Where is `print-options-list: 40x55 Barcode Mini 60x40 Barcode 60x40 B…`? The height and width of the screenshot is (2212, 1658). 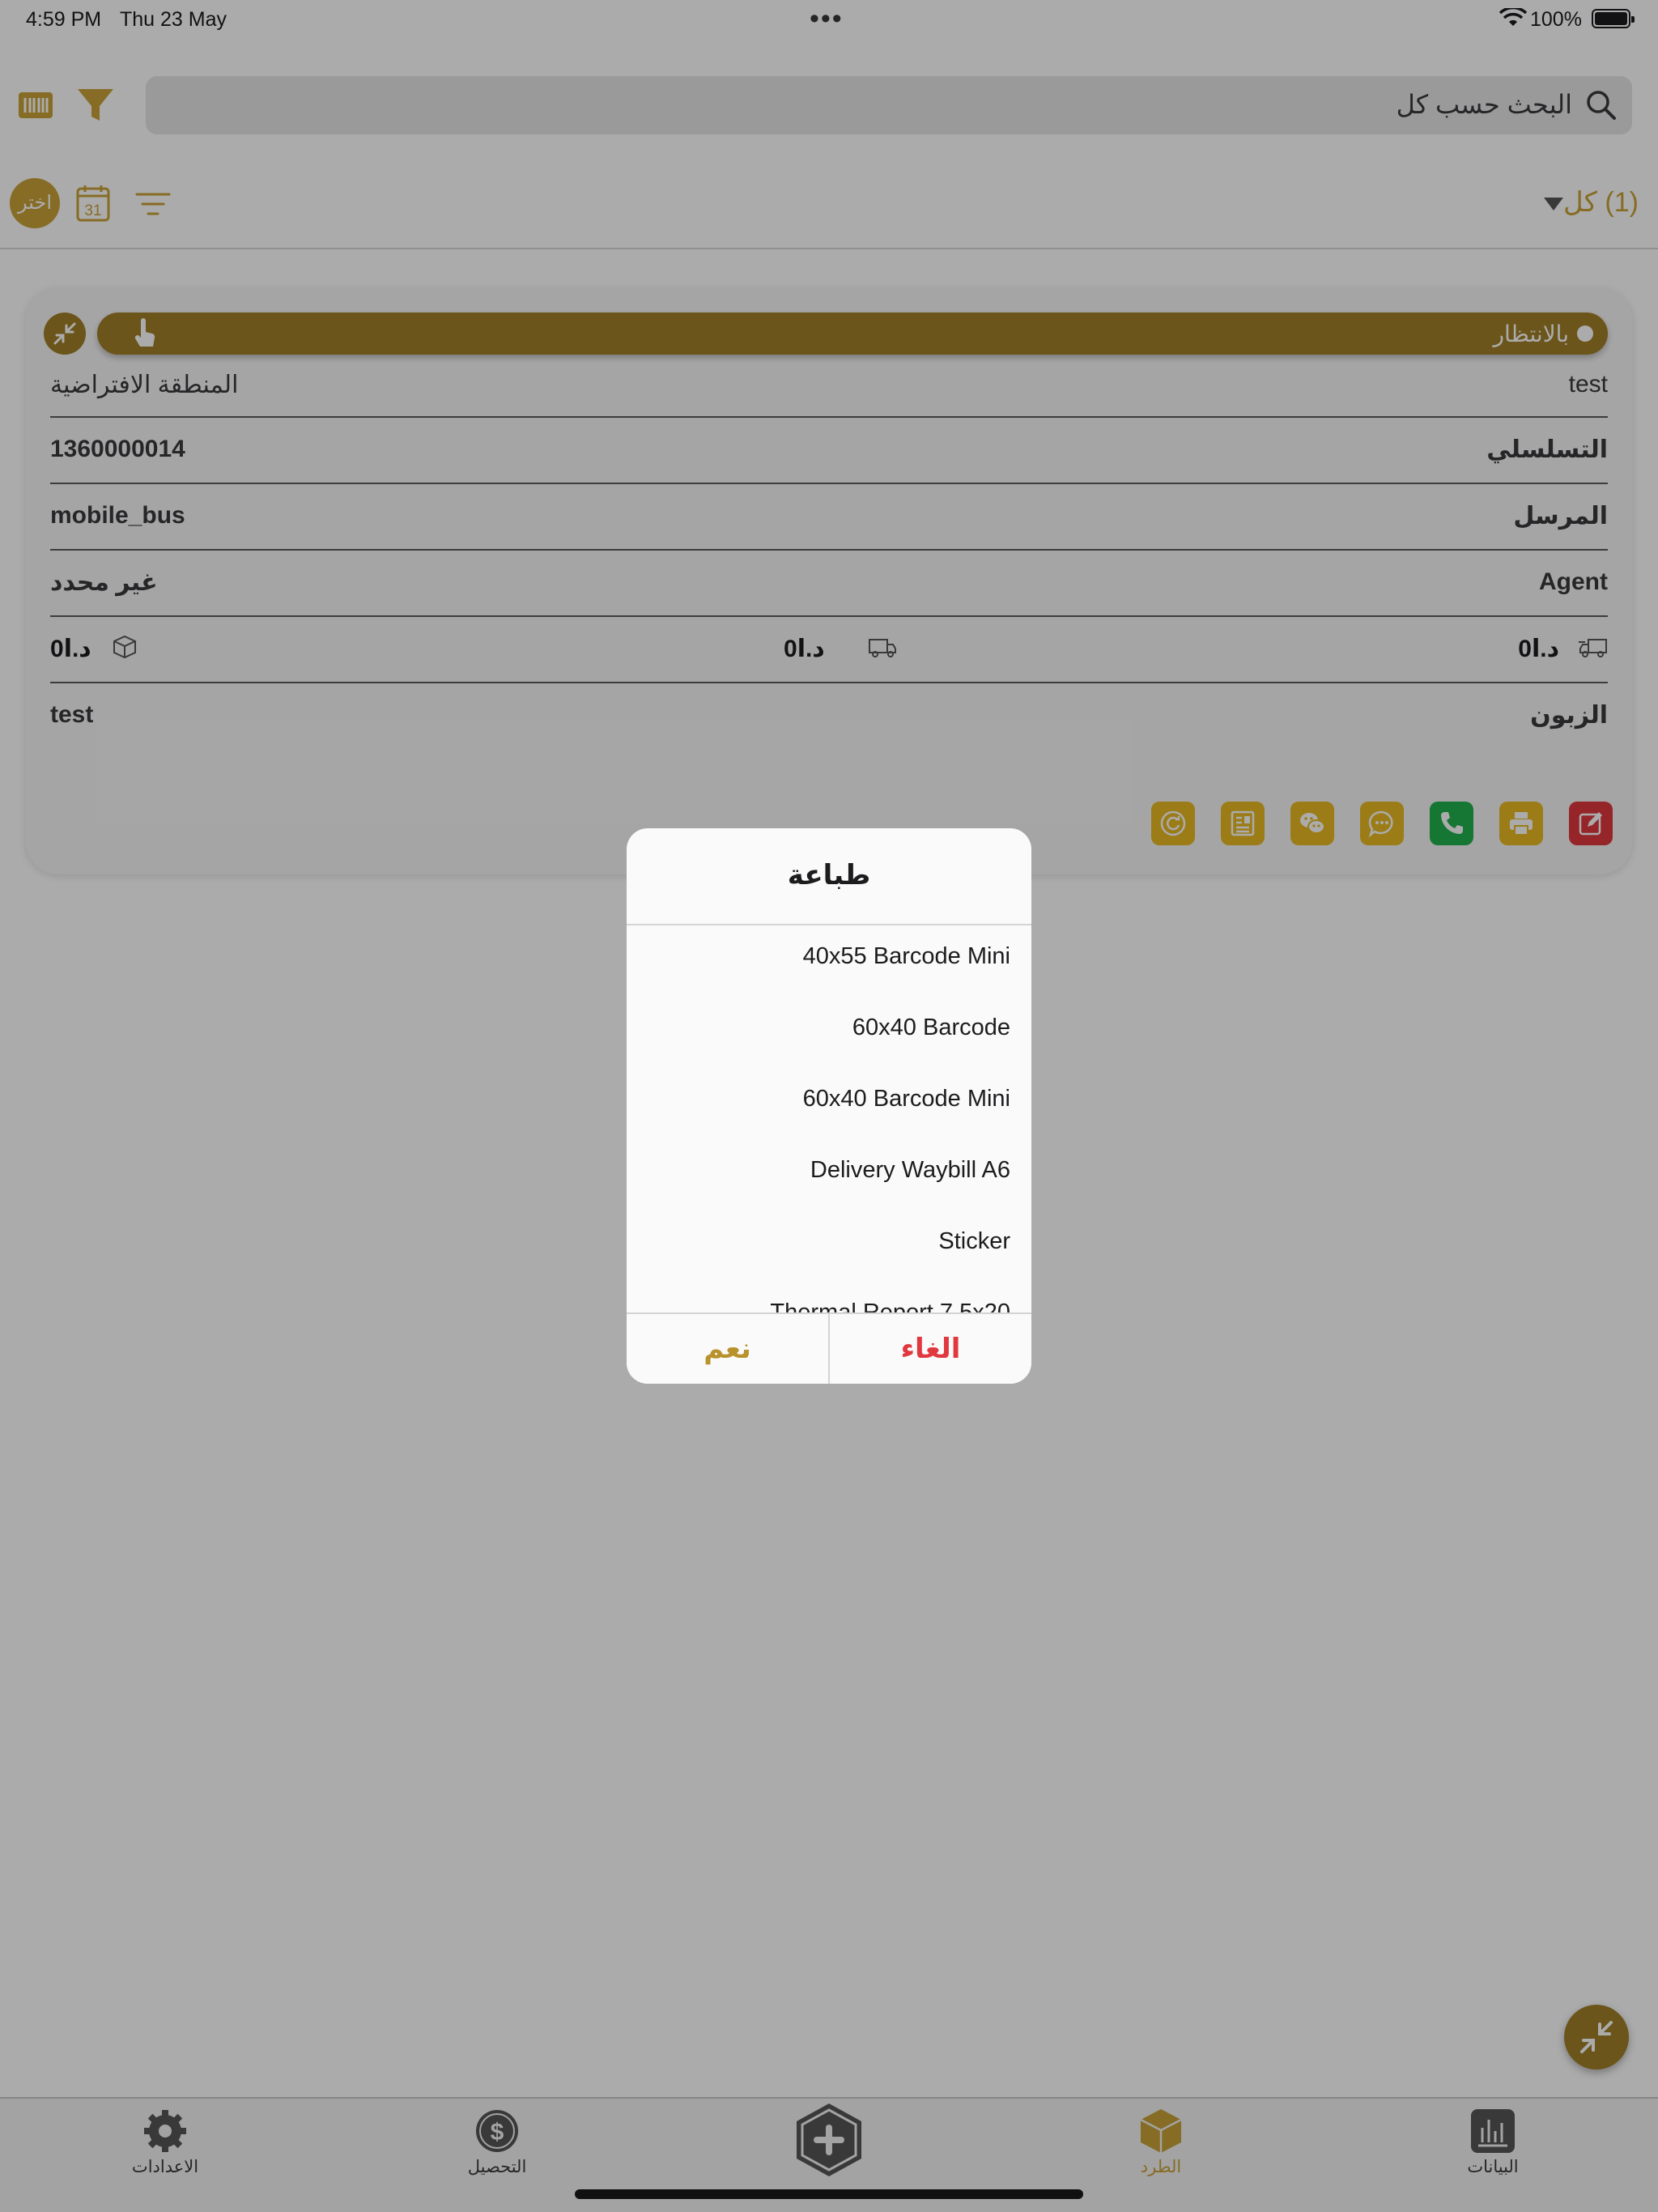
print-options-list: 40x55 Barcode Mini 60x40 Barcode 60x40 B… is located at coordinates (829, 1129).